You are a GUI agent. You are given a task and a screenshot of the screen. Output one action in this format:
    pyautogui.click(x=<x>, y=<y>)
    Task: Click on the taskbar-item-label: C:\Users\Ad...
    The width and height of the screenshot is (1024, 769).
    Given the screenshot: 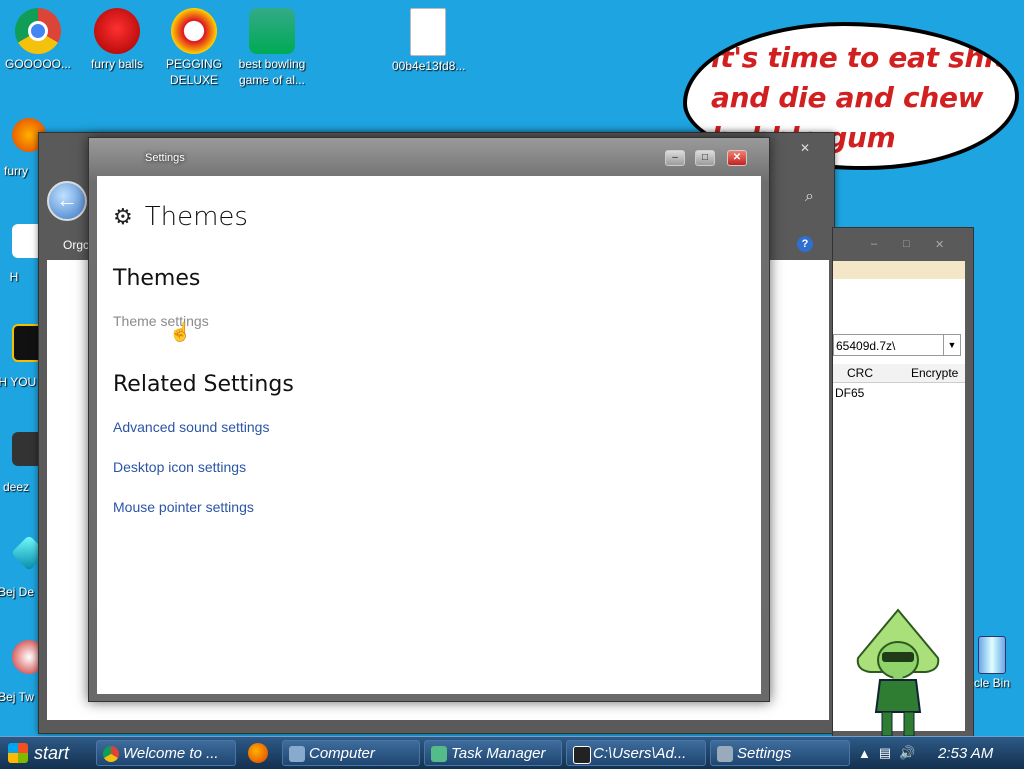 What is the action you would take?
    pyautogui.click(x=640, y=753)
    